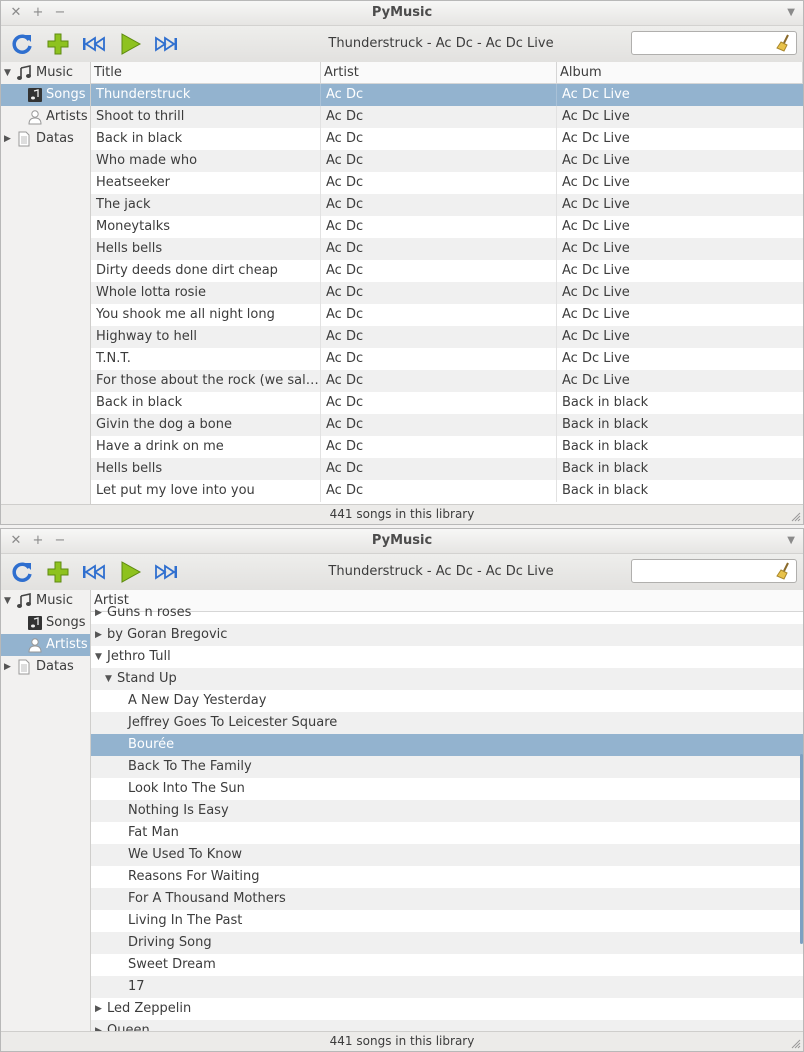 Image resolution: width=804 pixels, height=1052 pixels. Describe the element at coordinates (178, 810) in the screenshot. I see `tree-row-label: Nothing Is Easy` at that location.